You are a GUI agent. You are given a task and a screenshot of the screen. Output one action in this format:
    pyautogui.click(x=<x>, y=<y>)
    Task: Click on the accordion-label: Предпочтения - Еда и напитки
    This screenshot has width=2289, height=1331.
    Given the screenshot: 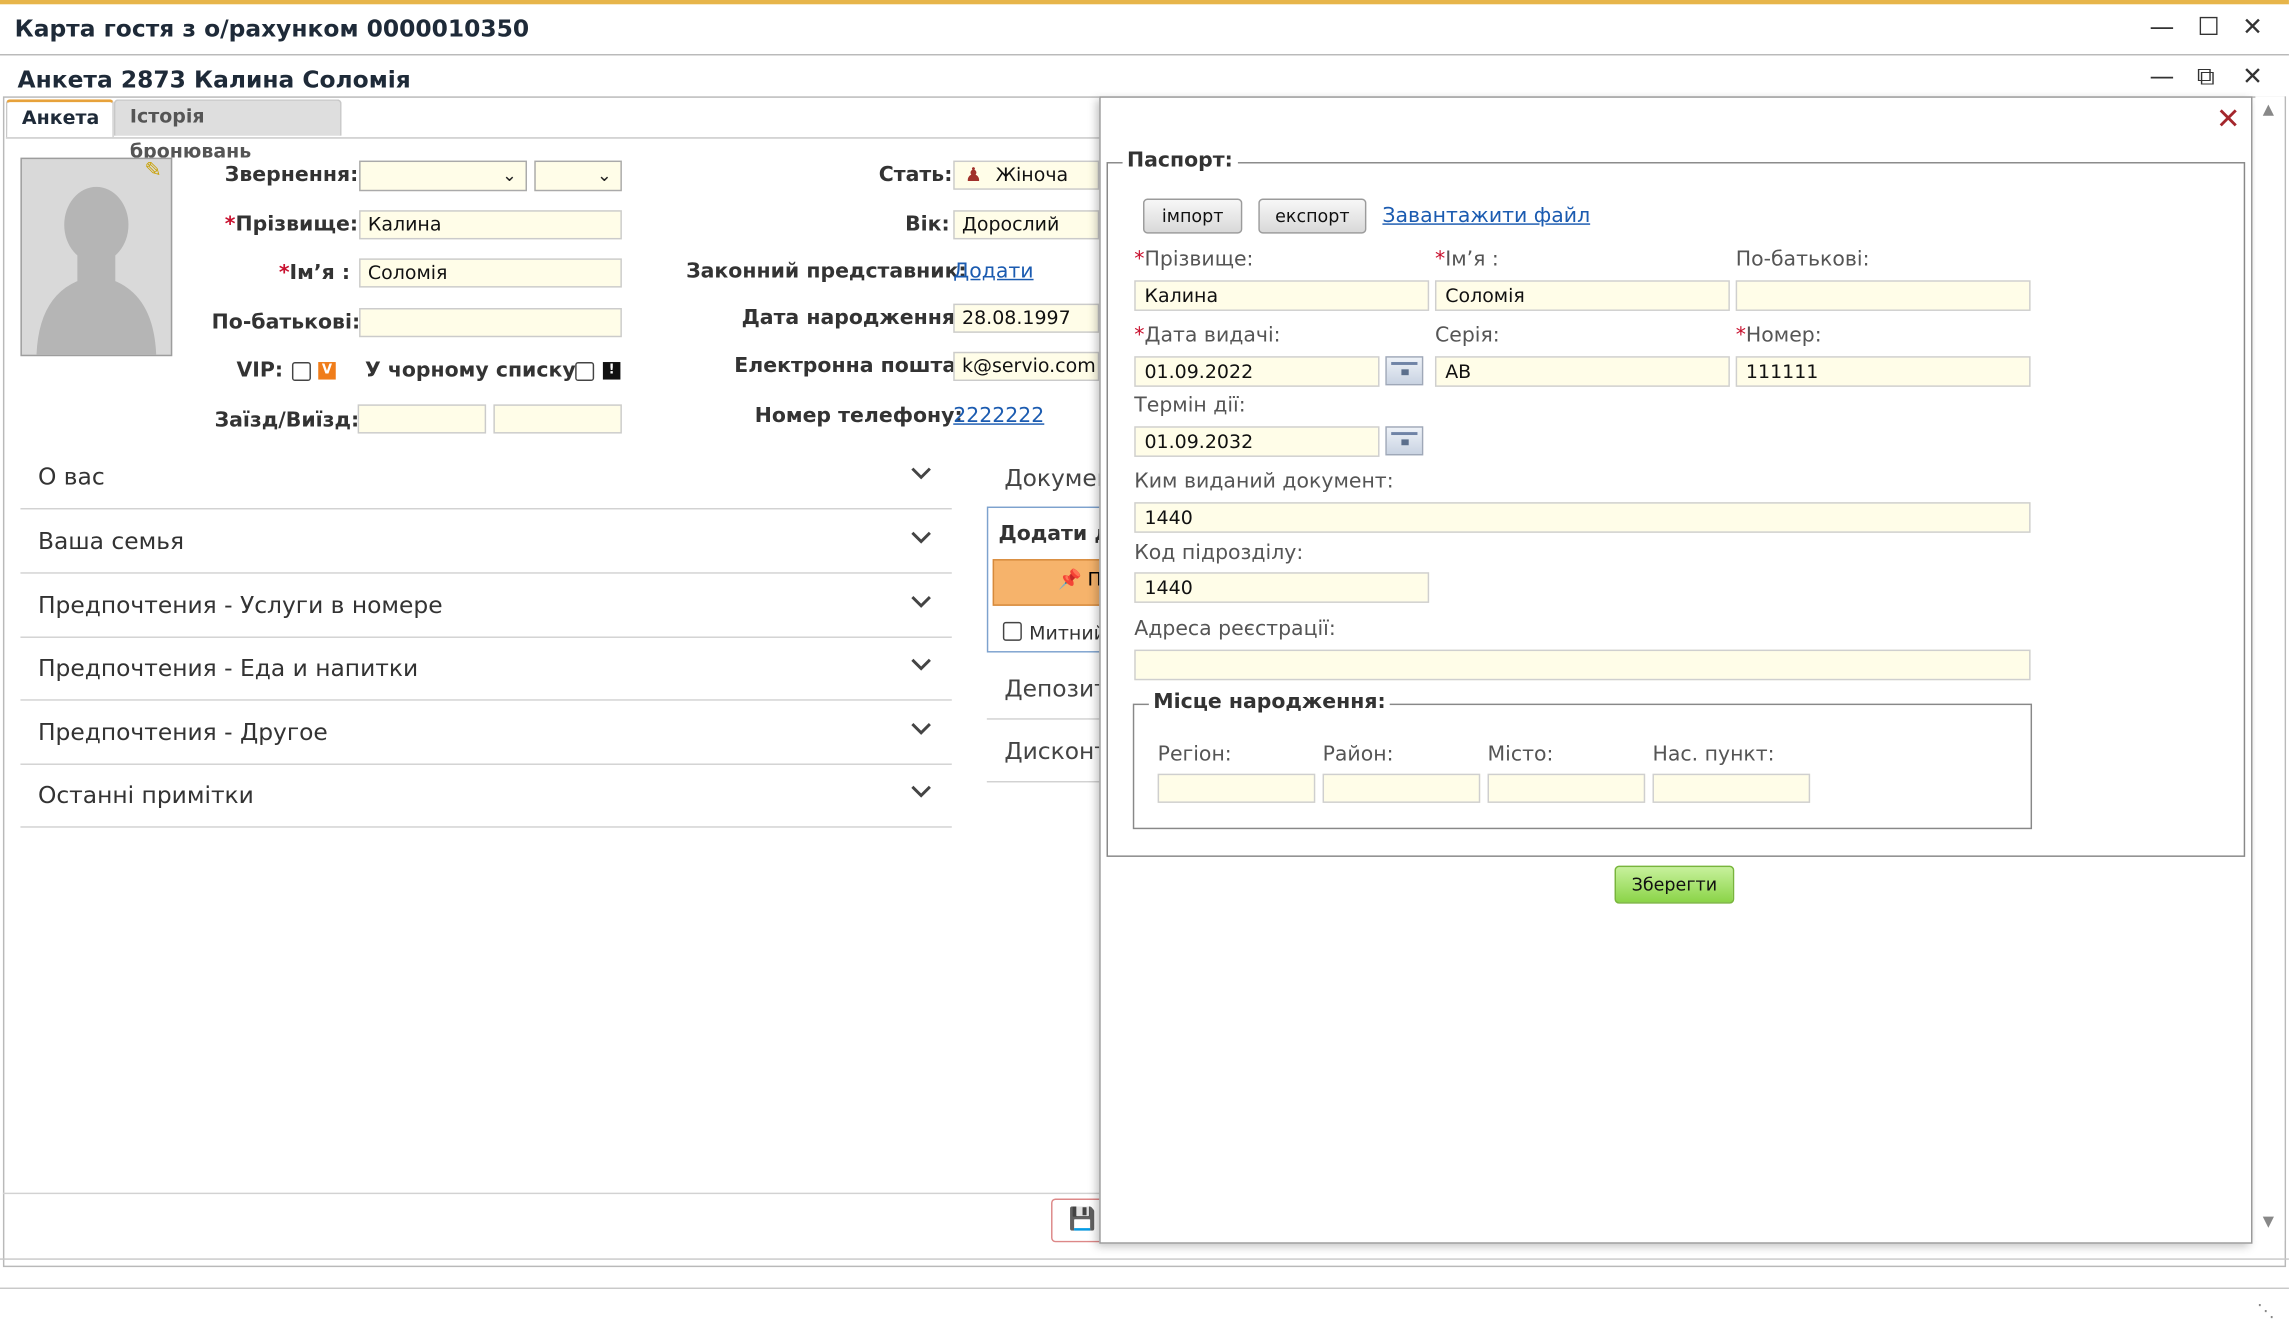 What is the action you would take?
    pyautogui.click(x=228, y=667)
    